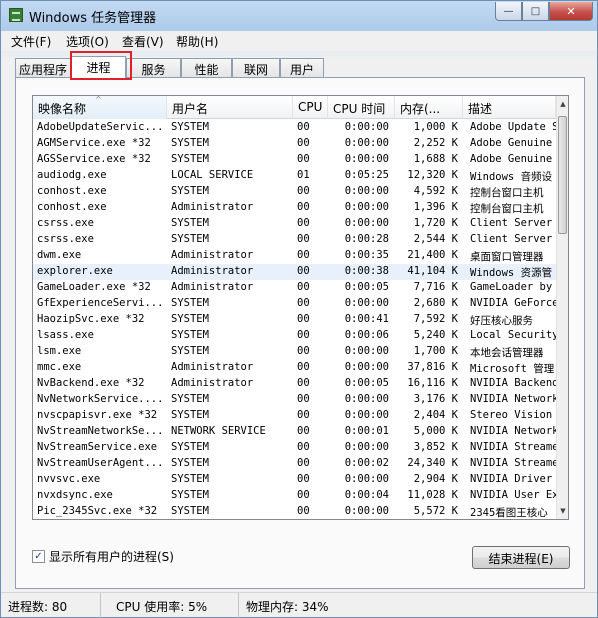 This screenshot has height=618, width=598. I want to click on cell-cpu-time: 0:05:25, so click(366, 175).